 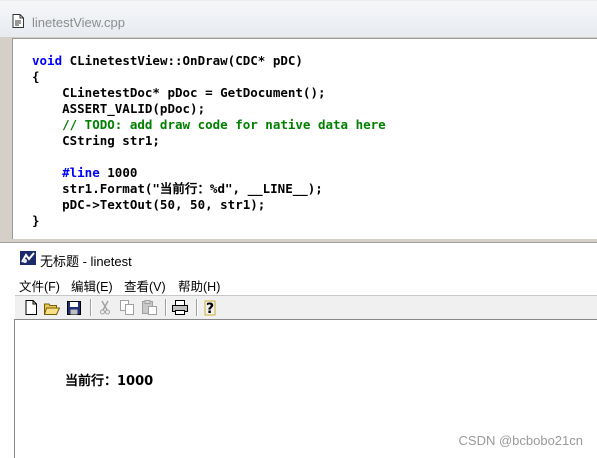 I want to click on mfc-app-icon, so click(x=28, y=258).